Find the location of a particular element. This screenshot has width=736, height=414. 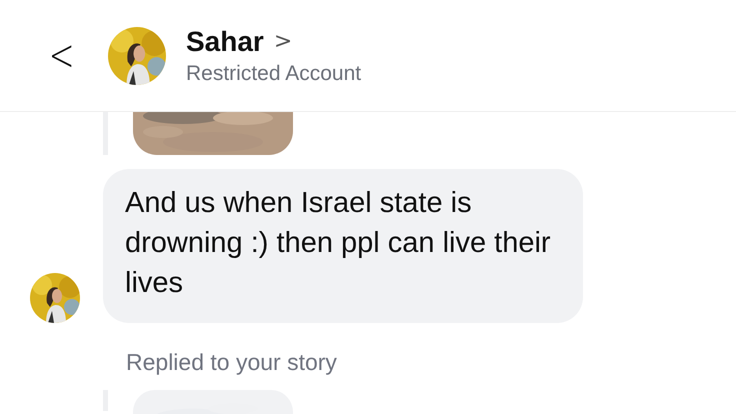

back-button: < is located at coordinates (60, 55).